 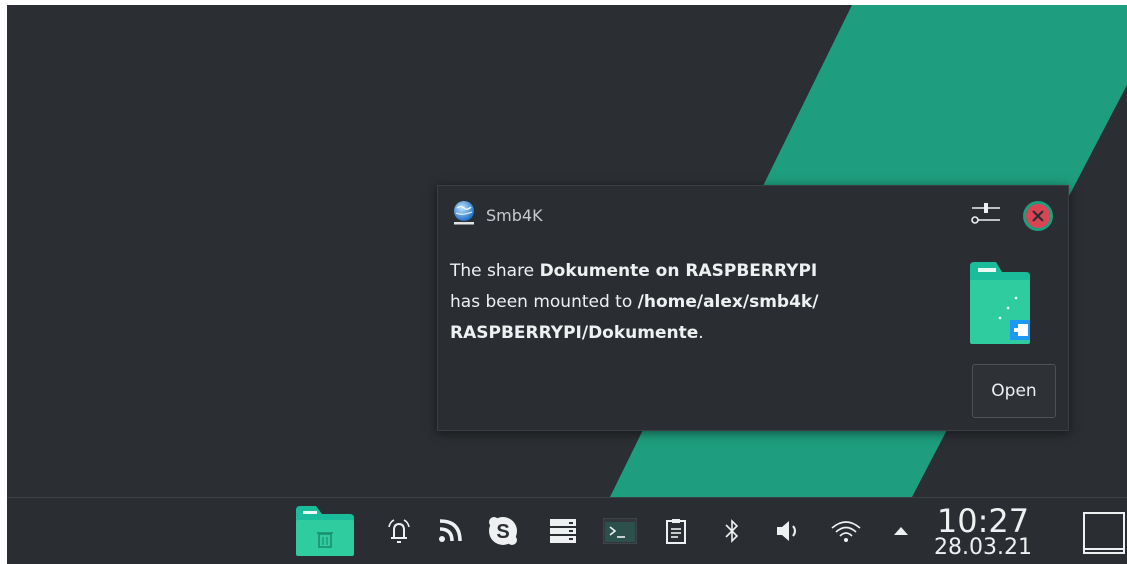 I want to click on settings-sliders-icon, so click(x=985, y=213).